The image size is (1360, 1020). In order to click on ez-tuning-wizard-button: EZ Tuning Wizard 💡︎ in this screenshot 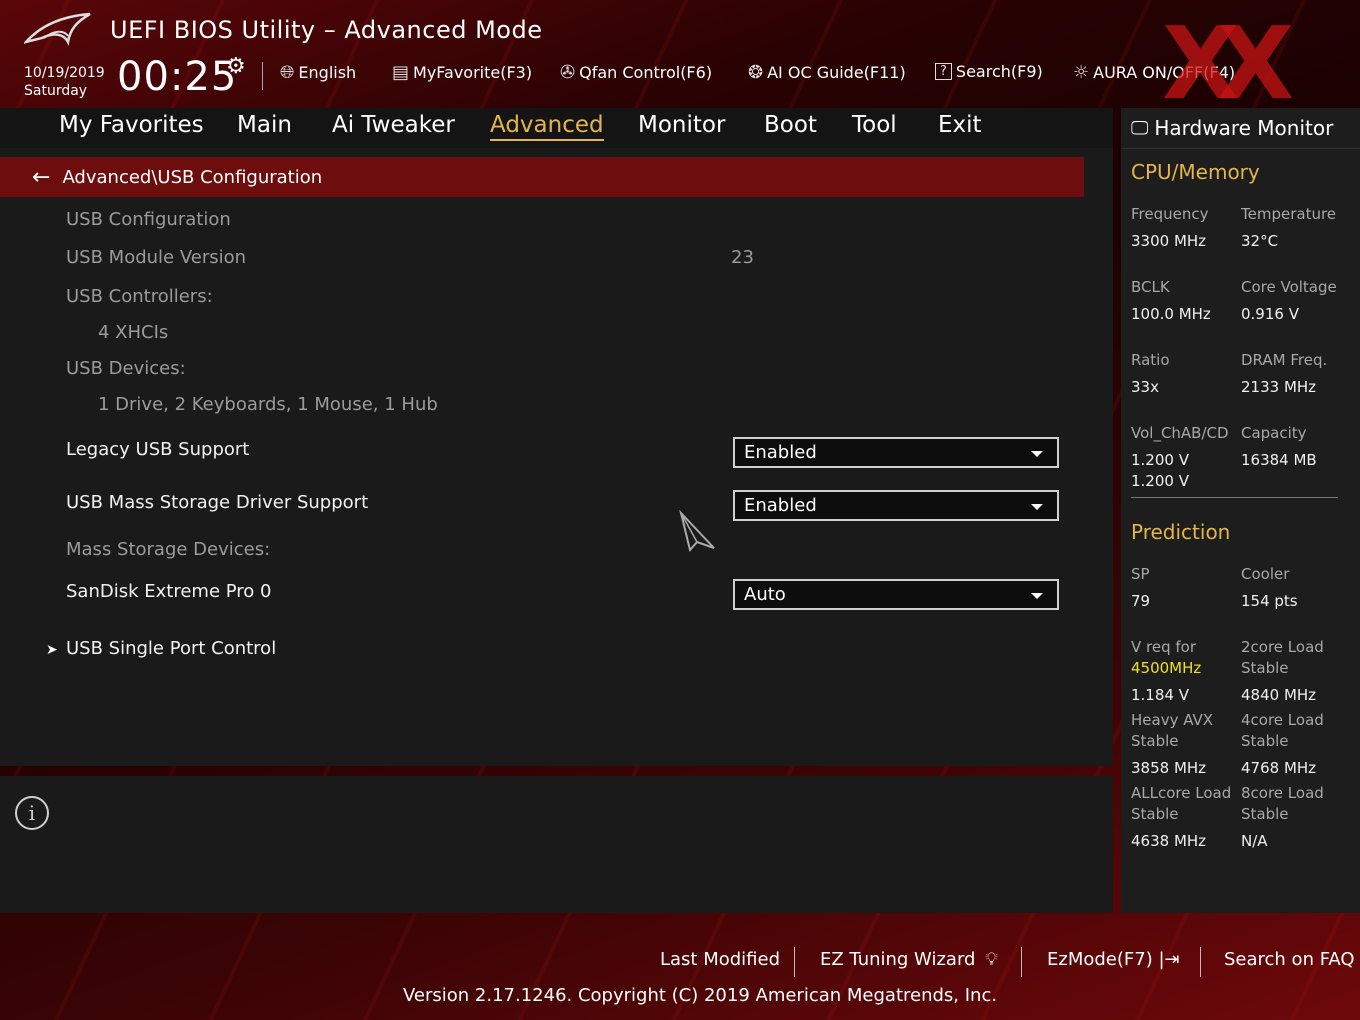, I will do `click(909, 959)`.